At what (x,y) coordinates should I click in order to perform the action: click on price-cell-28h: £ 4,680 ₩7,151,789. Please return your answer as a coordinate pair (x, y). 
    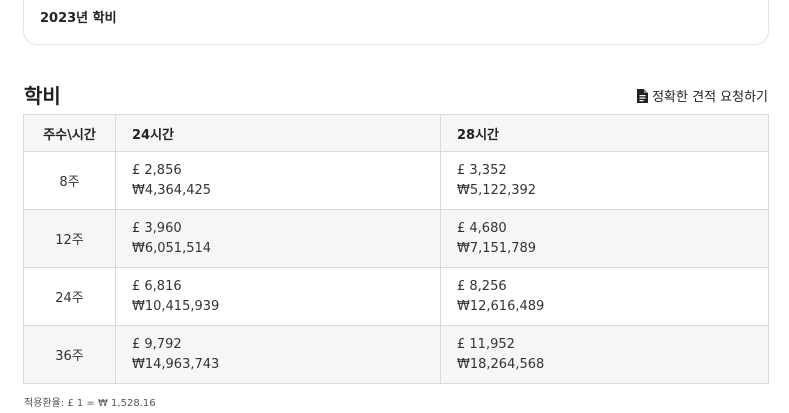
    Looking at the image, I should click on (604, 238).